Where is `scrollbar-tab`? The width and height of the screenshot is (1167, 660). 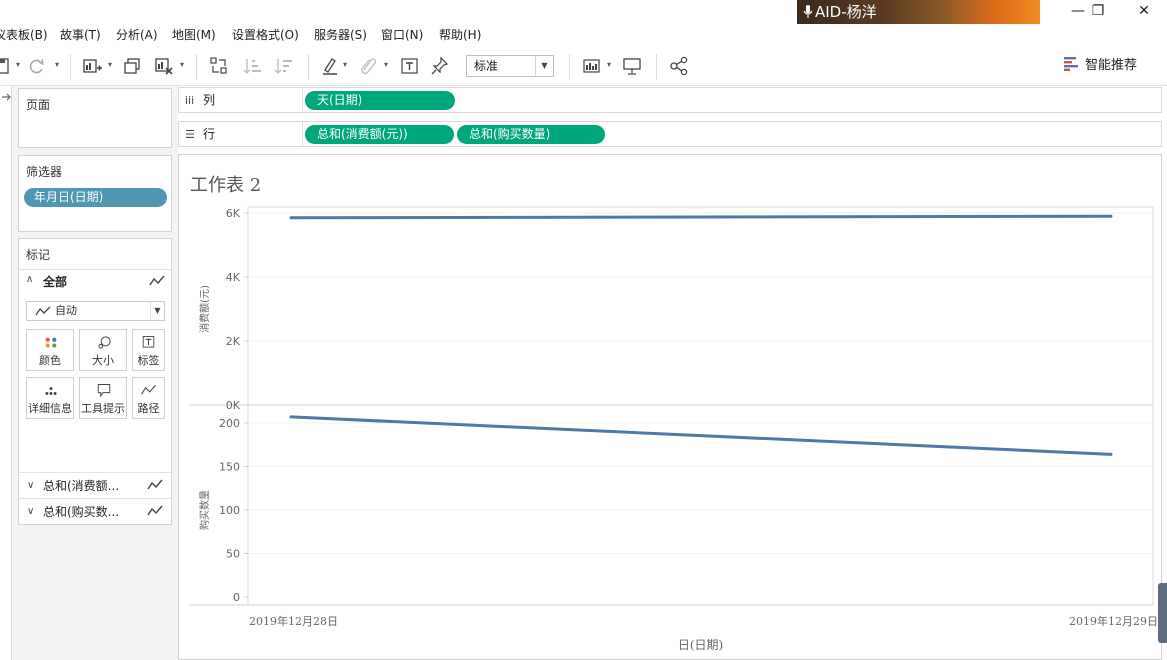 scrollbar-tab is located at coordinates (1162, 613).